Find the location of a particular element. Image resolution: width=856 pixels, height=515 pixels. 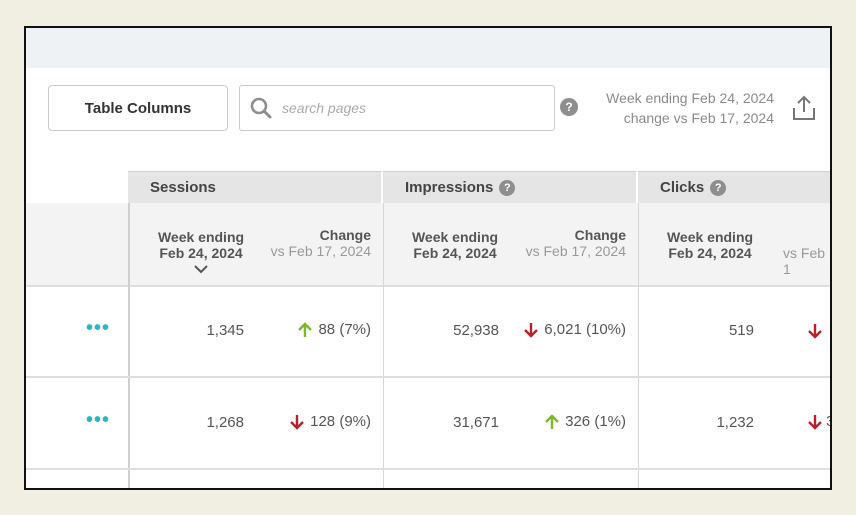

top-bar is located at coordinates (428, 48).